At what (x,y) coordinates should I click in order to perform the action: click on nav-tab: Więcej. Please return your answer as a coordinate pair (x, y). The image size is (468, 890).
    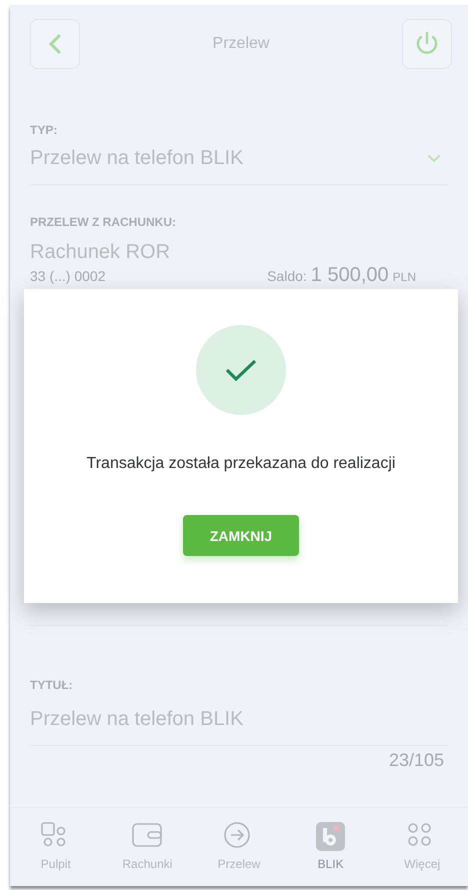
    Looking at the image, I should click on (422, 847).